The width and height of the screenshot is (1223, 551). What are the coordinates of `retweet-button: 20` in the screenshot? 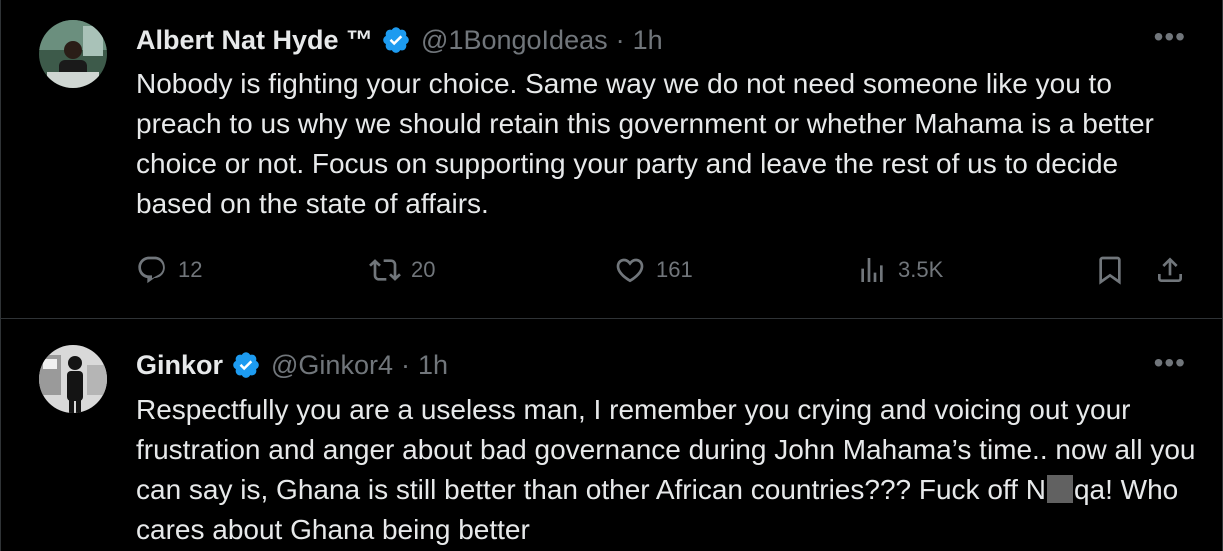 It's located at (402, 270).